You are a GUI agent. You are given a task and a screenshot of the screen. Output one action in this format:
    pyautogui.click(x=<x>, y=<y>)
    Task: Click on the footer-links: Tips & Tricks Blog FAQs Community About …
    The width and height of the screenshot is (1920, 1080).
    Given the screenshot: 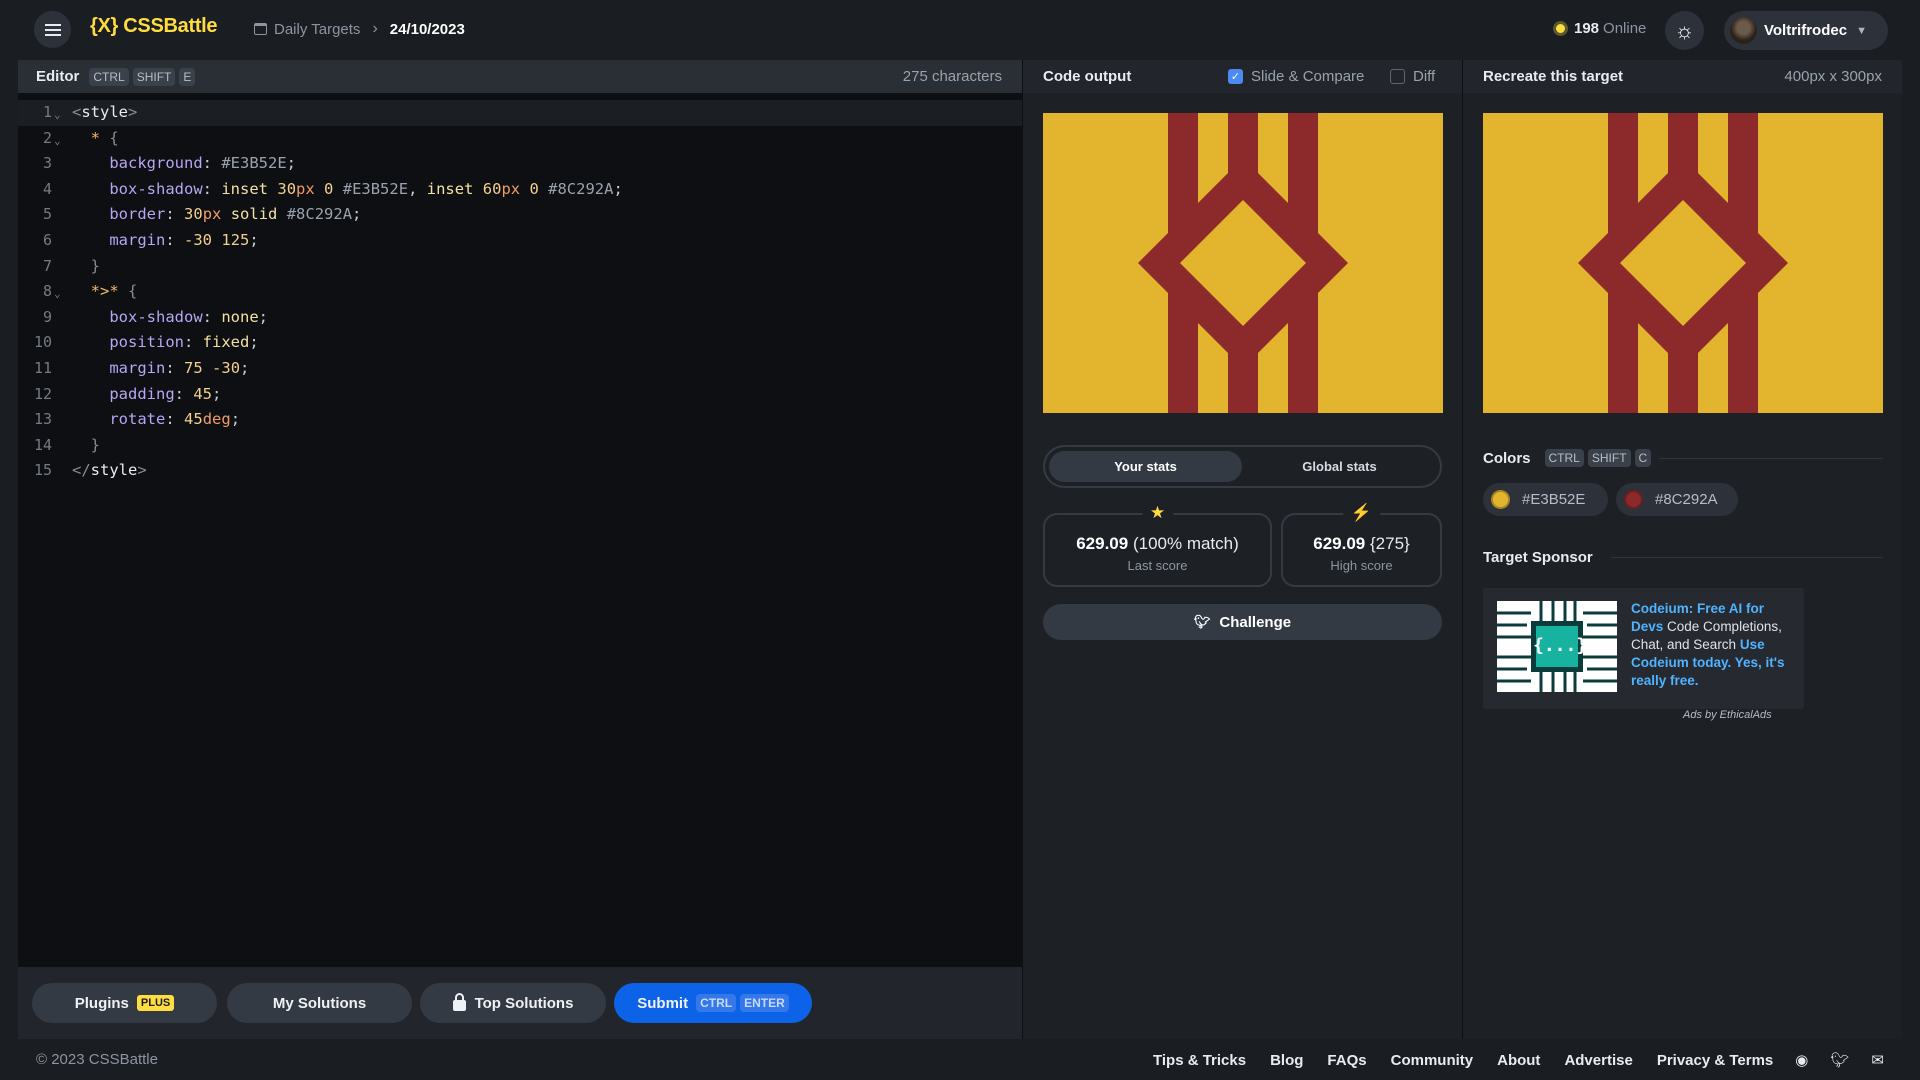 What is the action you would take?
    pyautogui.click(x=1506, y=1060)
    